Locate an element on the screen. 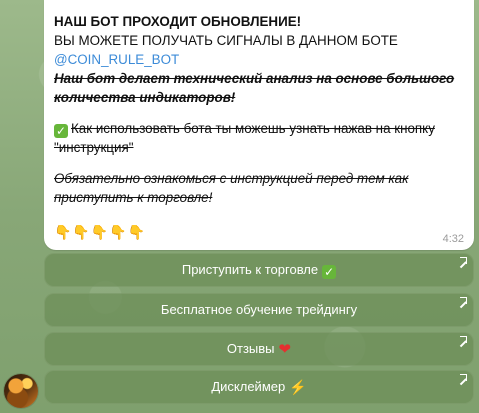 The height and width of the screenshot is (413, 479). disclaimer-button: Дисклеймер ⚡ is located at coordinates (259, 387).